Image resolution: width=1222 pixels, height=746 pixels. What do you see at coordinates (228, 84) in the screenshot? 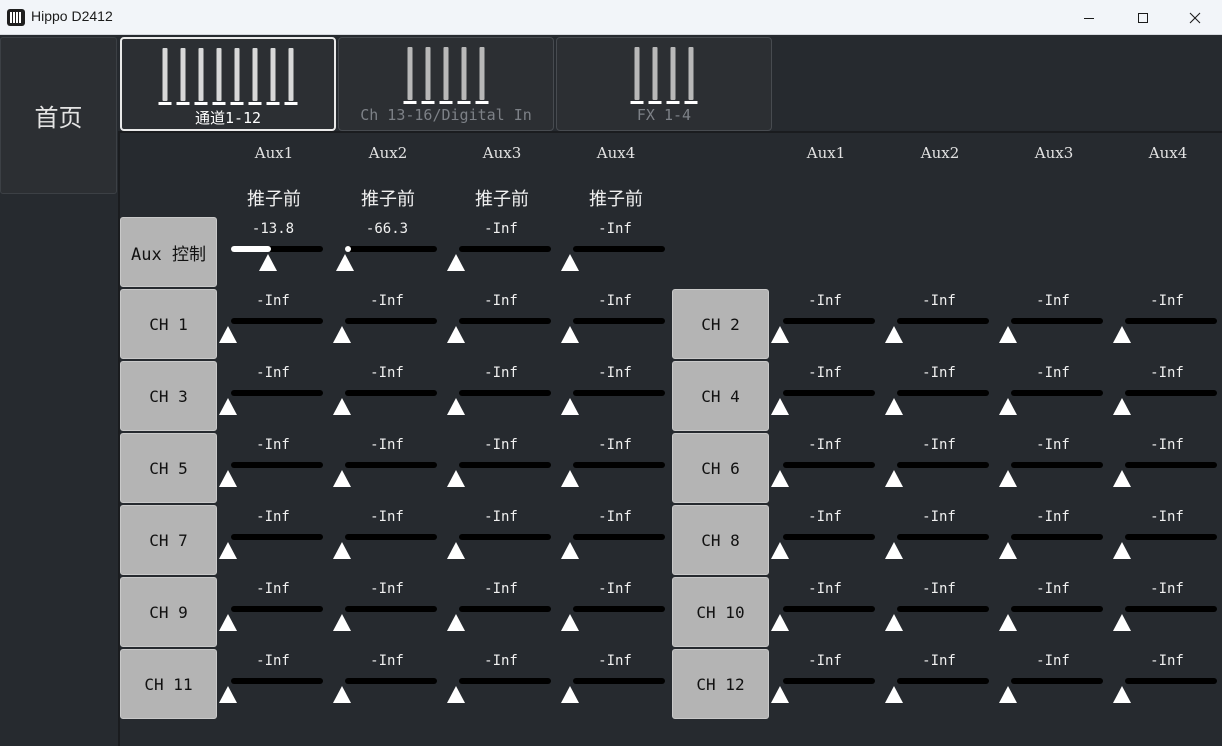
I see `tab-1: 通道1-12` at bounding box center [228, 84].